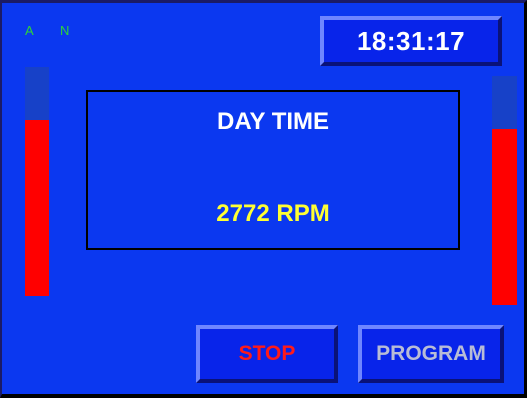 The image size is (527, 398). Describe the element at coordinates (37, 207) in the screenshot. I see `left-level-fill` at that location.